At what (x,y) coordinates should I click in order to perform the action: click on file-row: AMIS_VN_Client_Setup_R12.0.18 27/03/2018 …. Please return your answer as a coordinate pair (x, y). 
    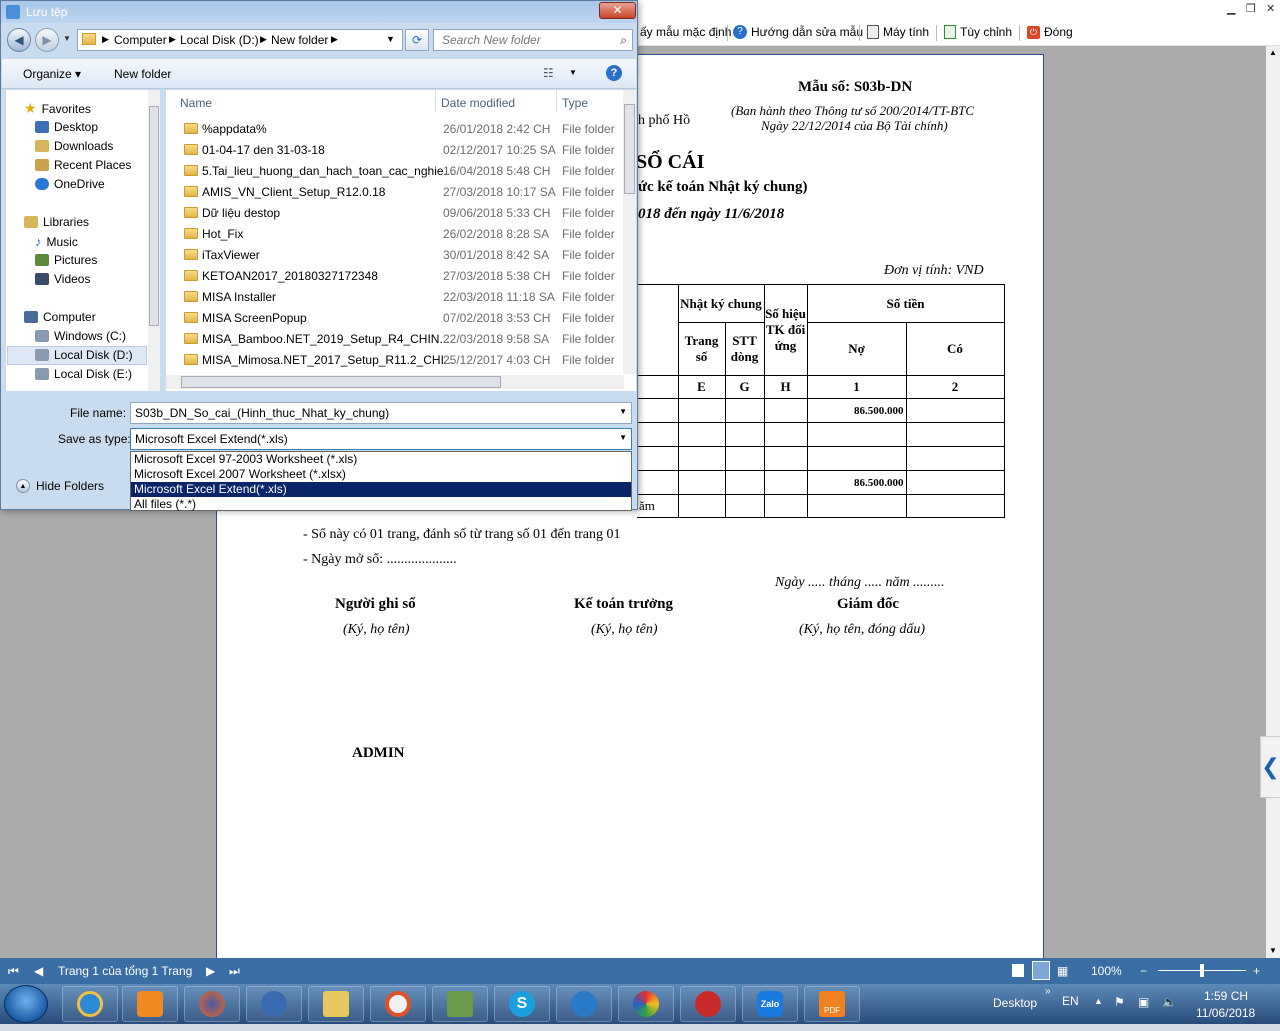
    Looking at the image, I should click on (395, 192).